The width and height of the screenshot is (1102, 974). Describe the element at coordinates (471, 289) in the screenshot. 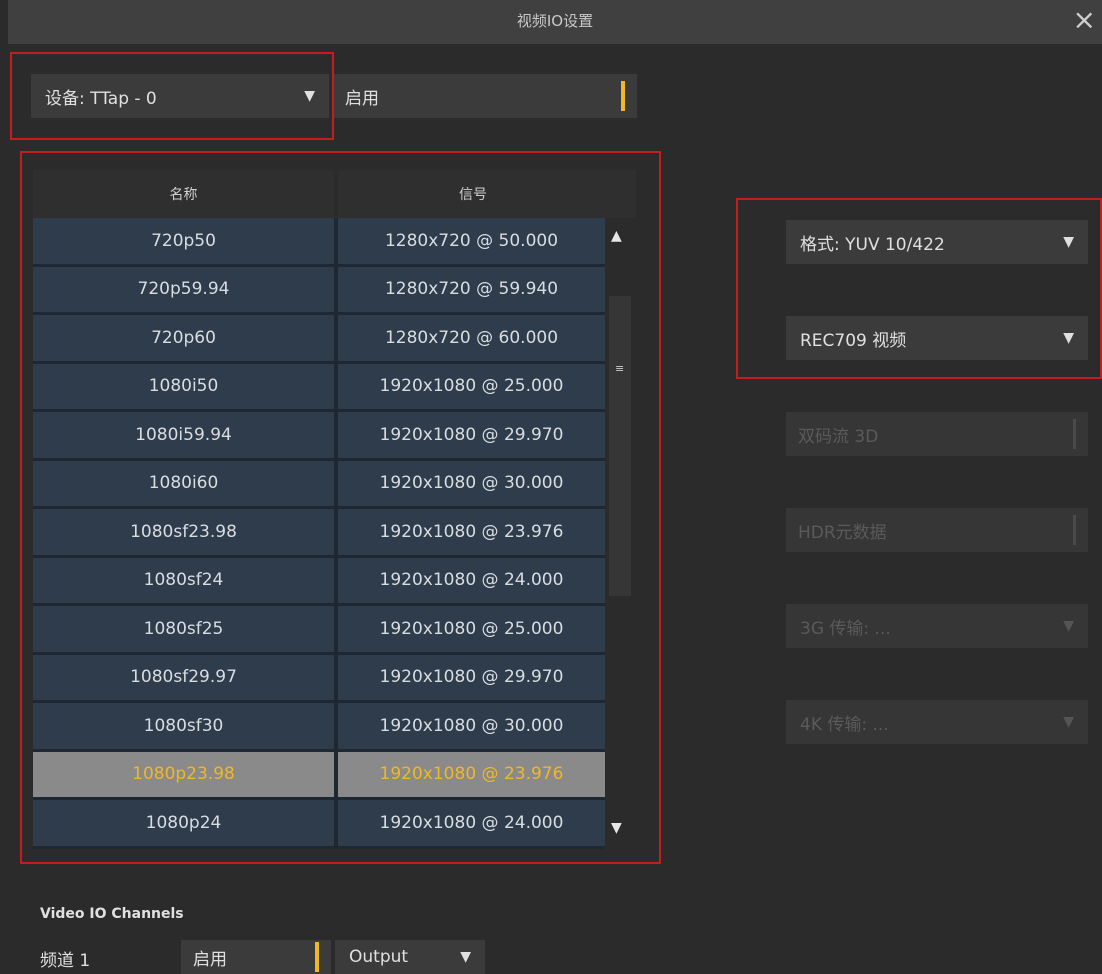

I see `cell-signal: 1280x720 @ 59.940` at that location.